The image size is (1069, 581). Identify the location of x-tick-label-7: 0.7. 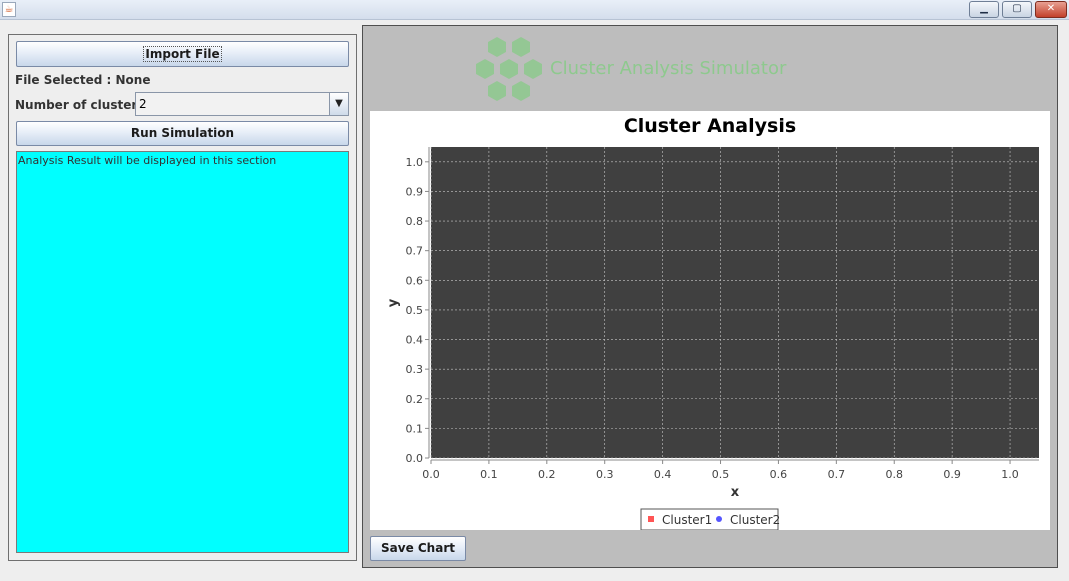
(837, 474).